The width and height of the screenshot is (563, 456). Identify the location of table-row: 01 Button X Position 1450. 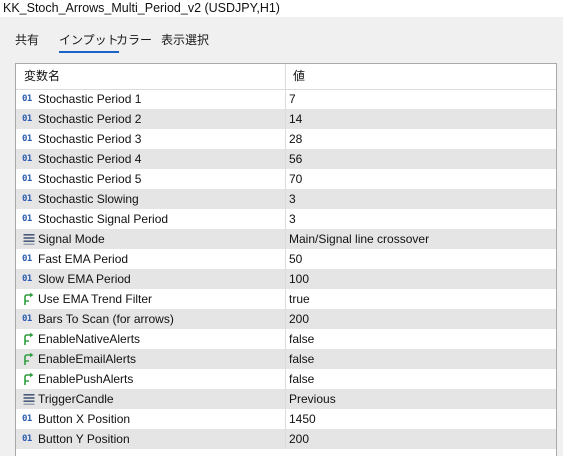
(286, 419).